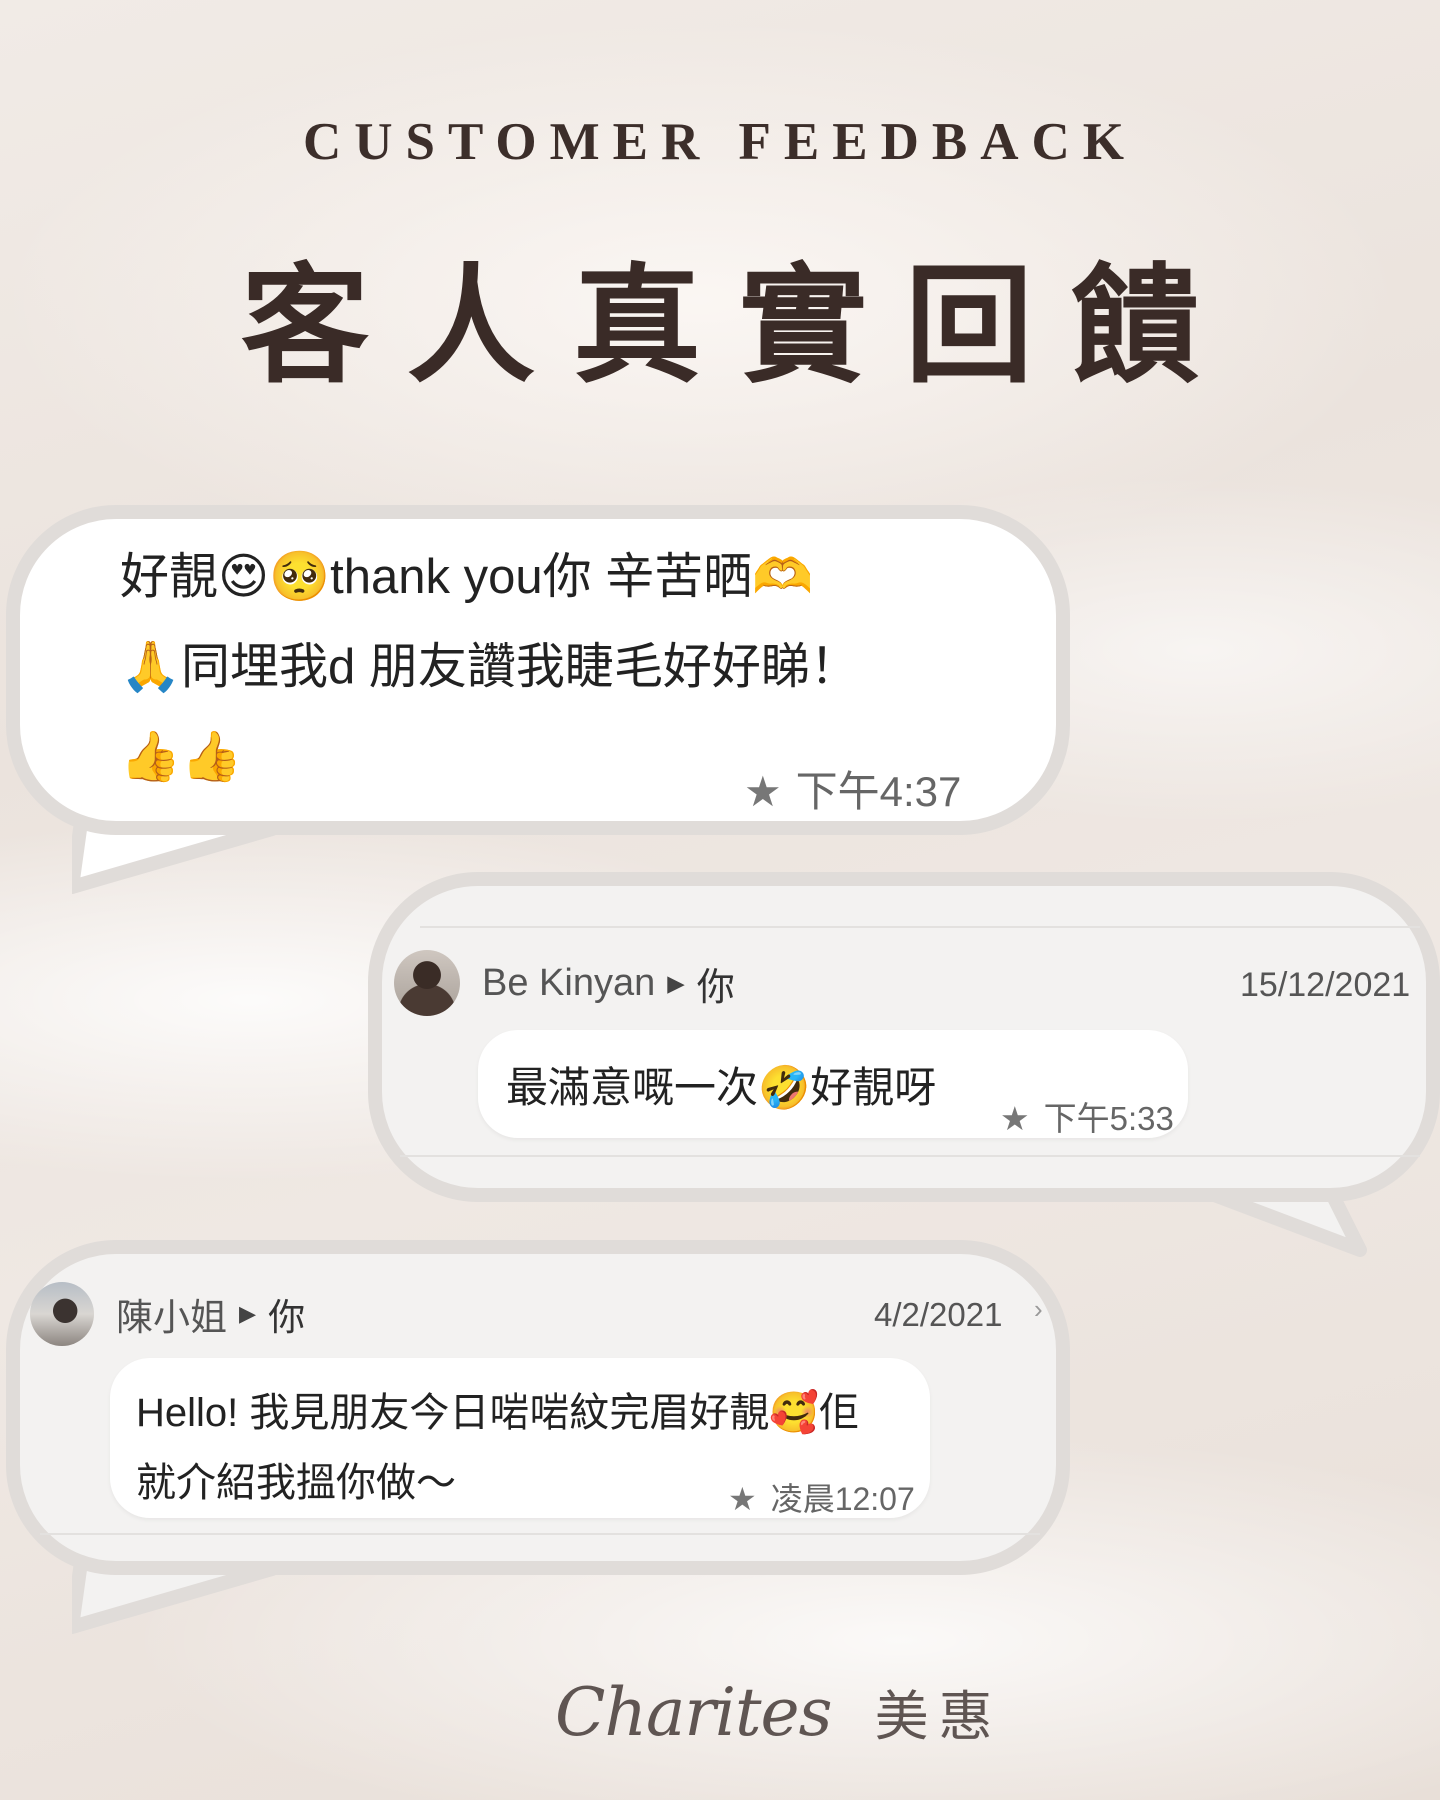  Describe the element at coordinates (171, 1317) in the screenshot. I see `sender-name: 陳小姐` at that location.